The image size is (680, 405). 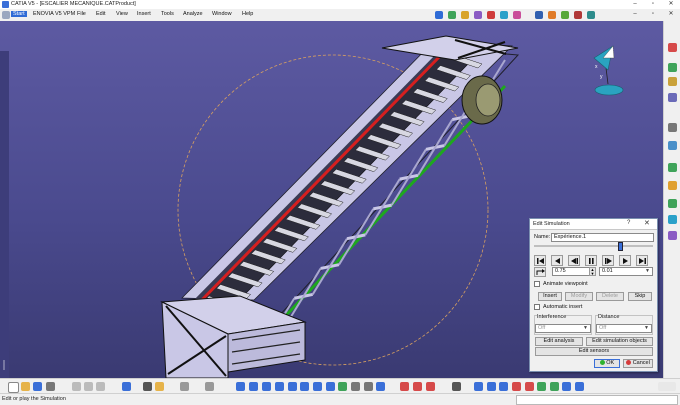 I want to click on fit-all-icon, so click(x=439, y=15).